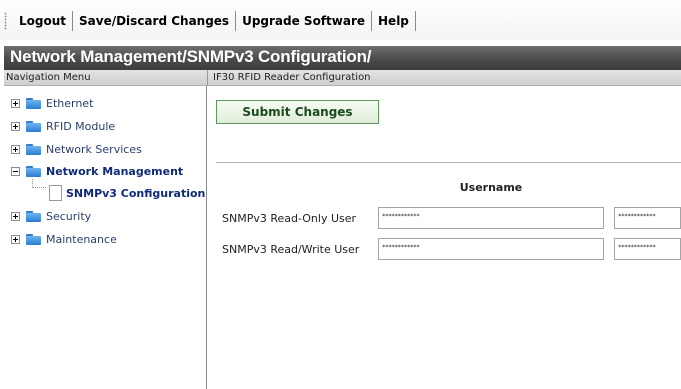 The width and height of the screenshot is (681, 389). I want to click on header-divider, so click(207, 78).